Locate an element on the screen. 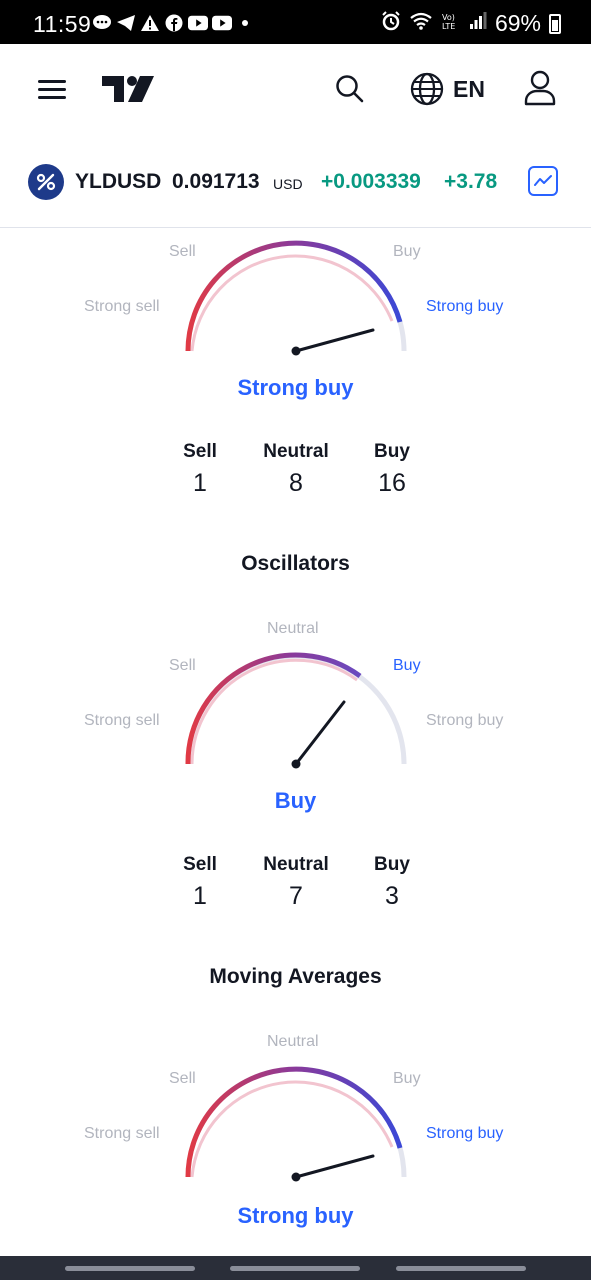 Image resolution: width=591 pixels, height=1280 pixels. symbol-currency: USD is located at coordinates (288, 184).